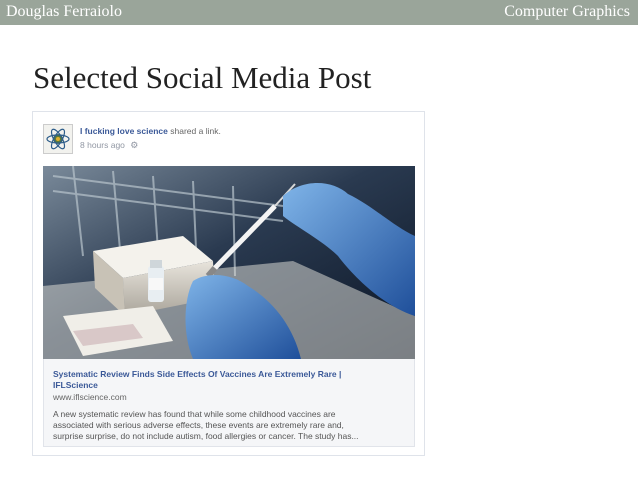  I want to click on page-name-link: I fucking love science, so click(124, 131).